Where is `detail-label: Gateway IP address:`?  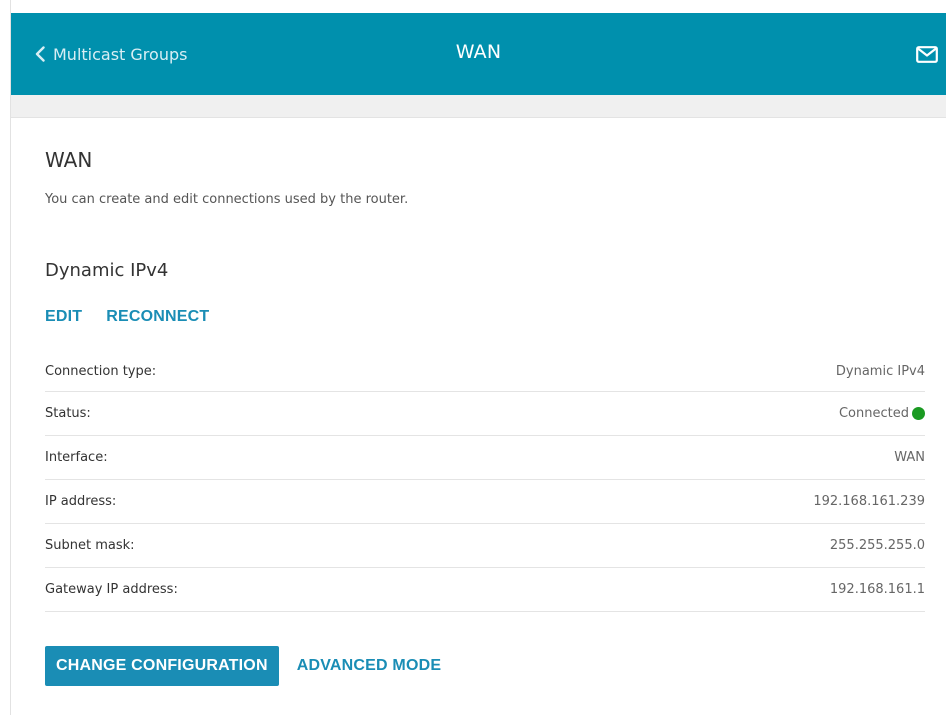
detail-label: Gateway IP address: is located at coordinates (111, 589).